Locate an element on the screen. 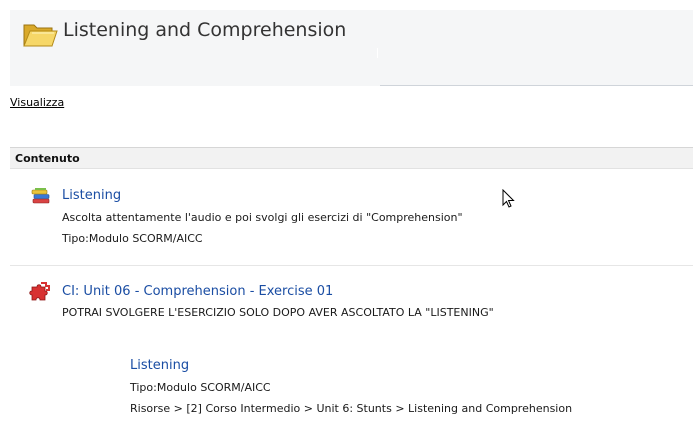 This screenshot has height=444, width=693. item-title-listening: Listening is located at coordinates (91, 195).